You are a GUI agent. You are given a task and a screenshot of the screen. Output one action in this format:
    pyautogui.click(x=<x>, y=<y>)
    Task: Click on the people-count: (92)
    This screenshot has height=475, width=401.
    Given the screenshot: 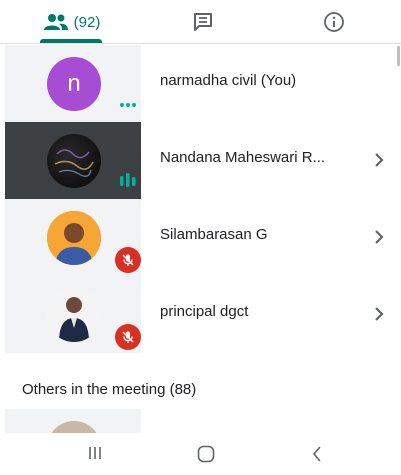 What is the action you would take?
    pyautogui.click(x=87, y=22)
    